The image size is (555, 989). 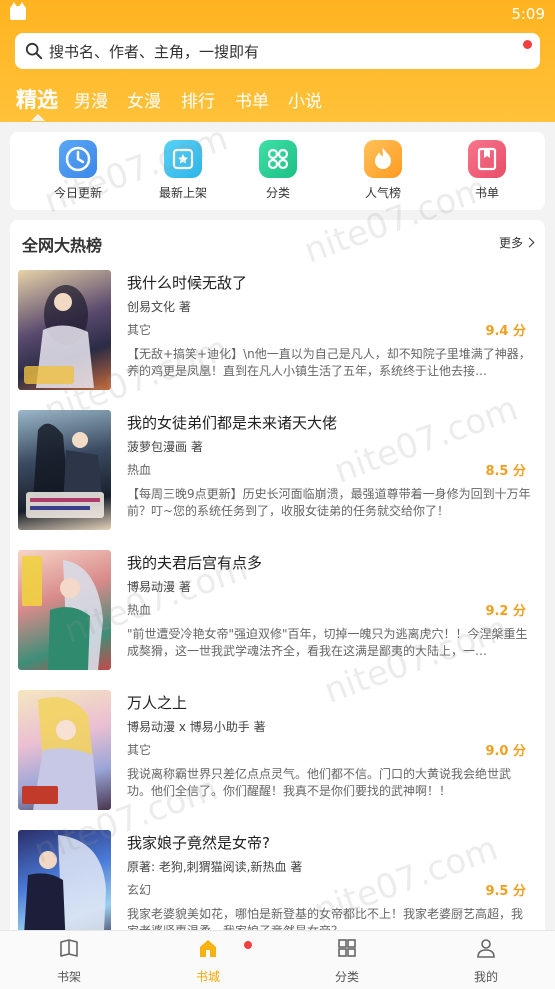 I want to click on quicknav-label: 人气榜, so click(x=382, y=193).